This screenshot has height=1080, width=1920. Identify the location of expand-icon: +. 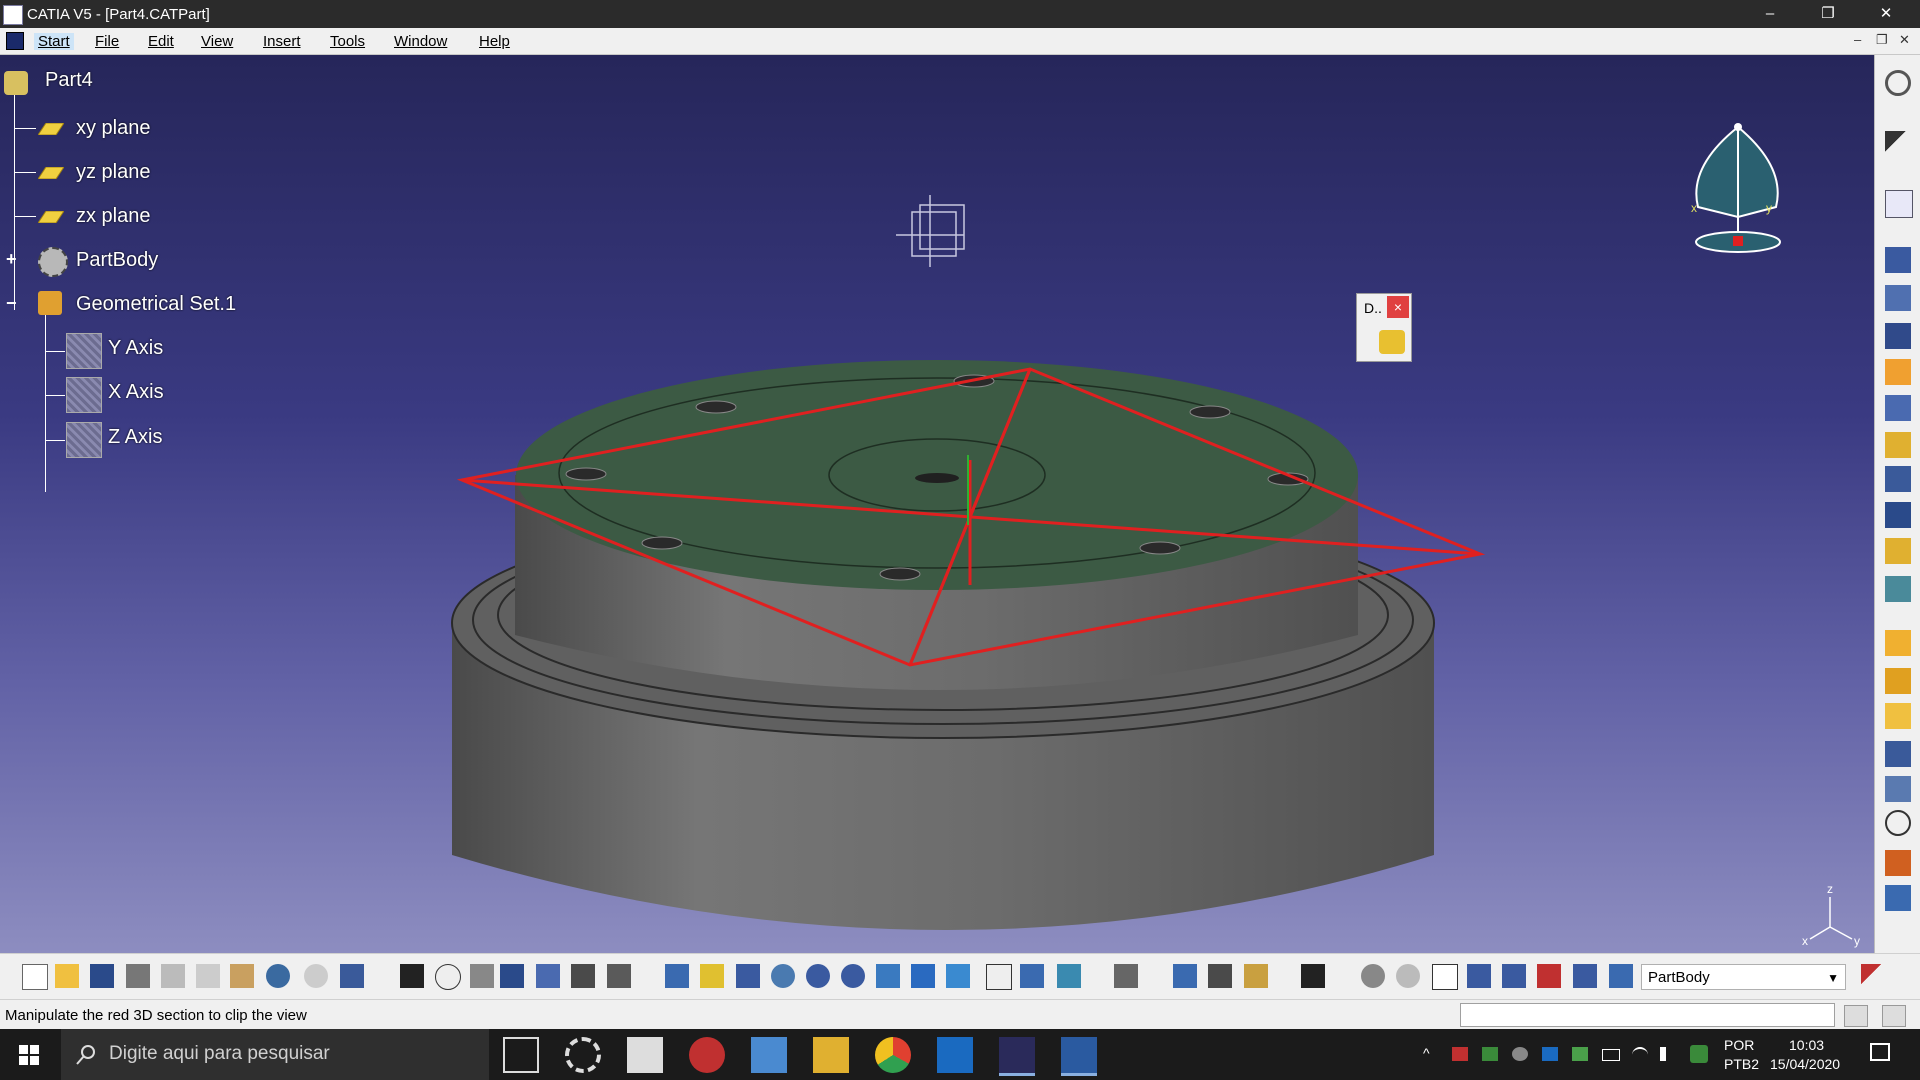
(14, 259).